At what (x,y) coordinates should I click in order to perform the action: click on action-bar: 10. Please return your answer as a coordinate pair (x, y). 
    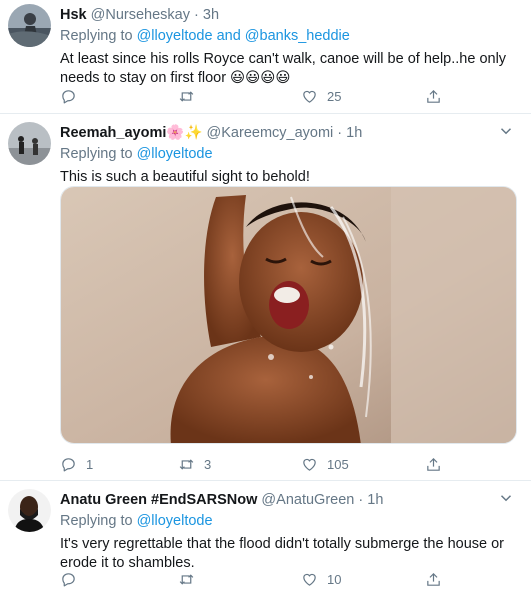
    Looking at the image, I should click on (260, 579).